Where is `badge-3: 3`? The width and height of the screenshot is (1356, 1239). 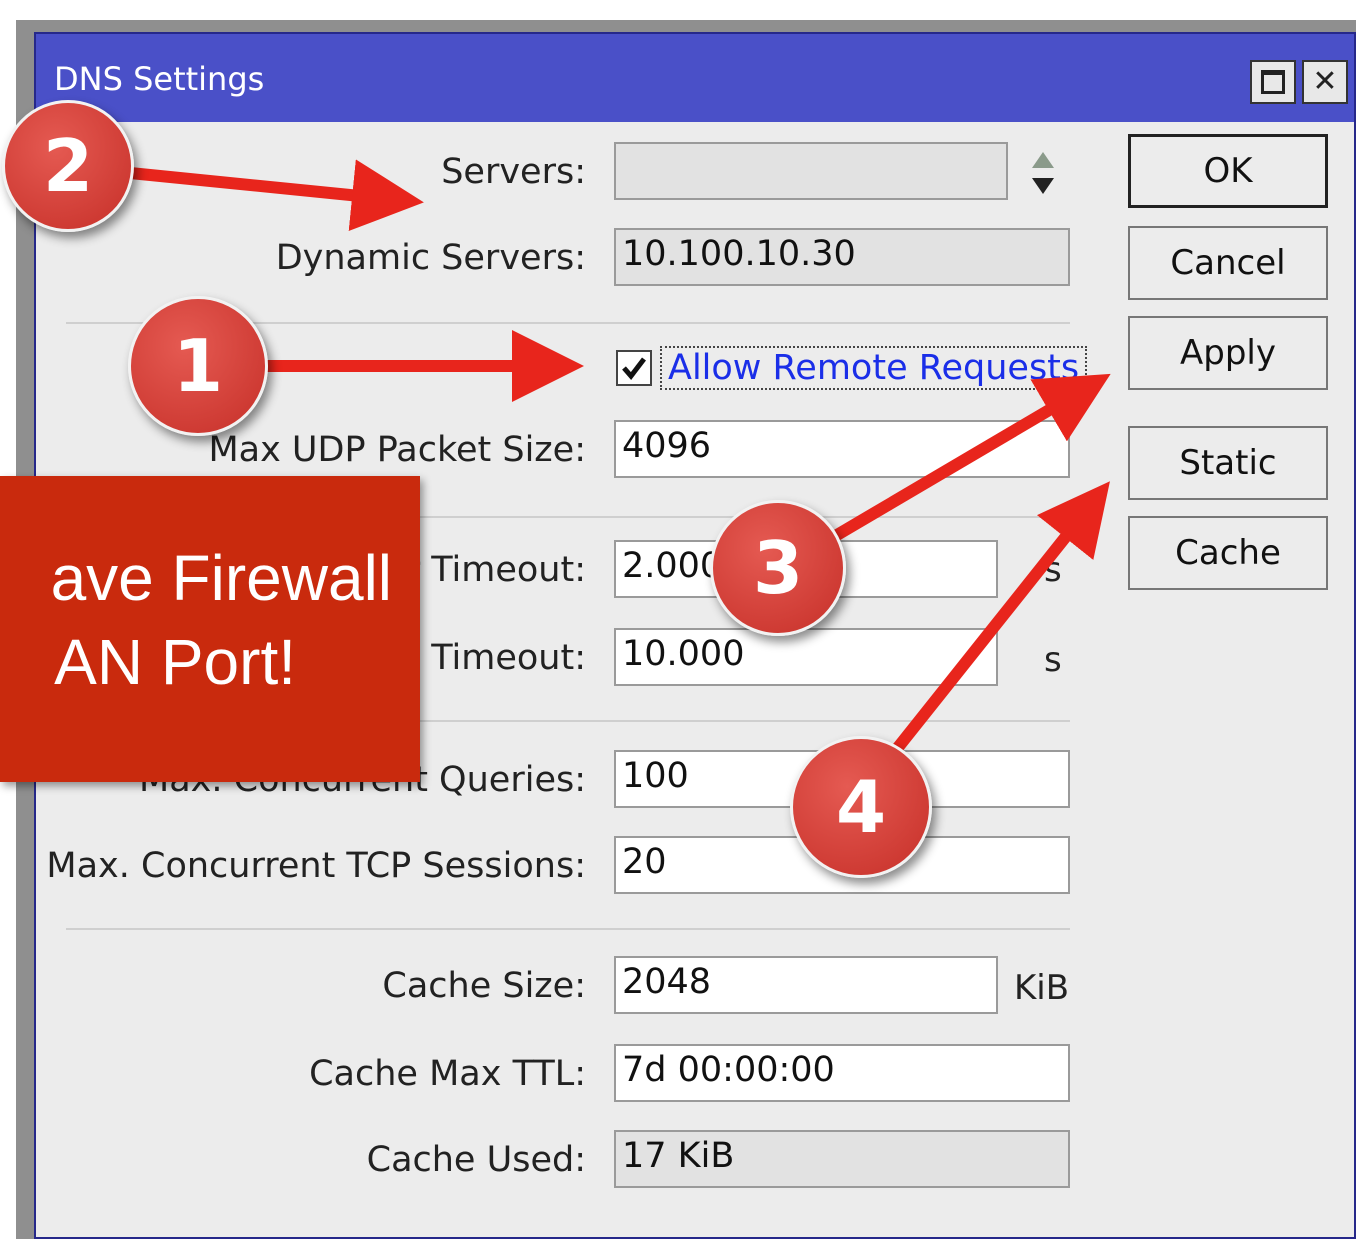 badge-3: 3 is located at coordinates (778, 568).